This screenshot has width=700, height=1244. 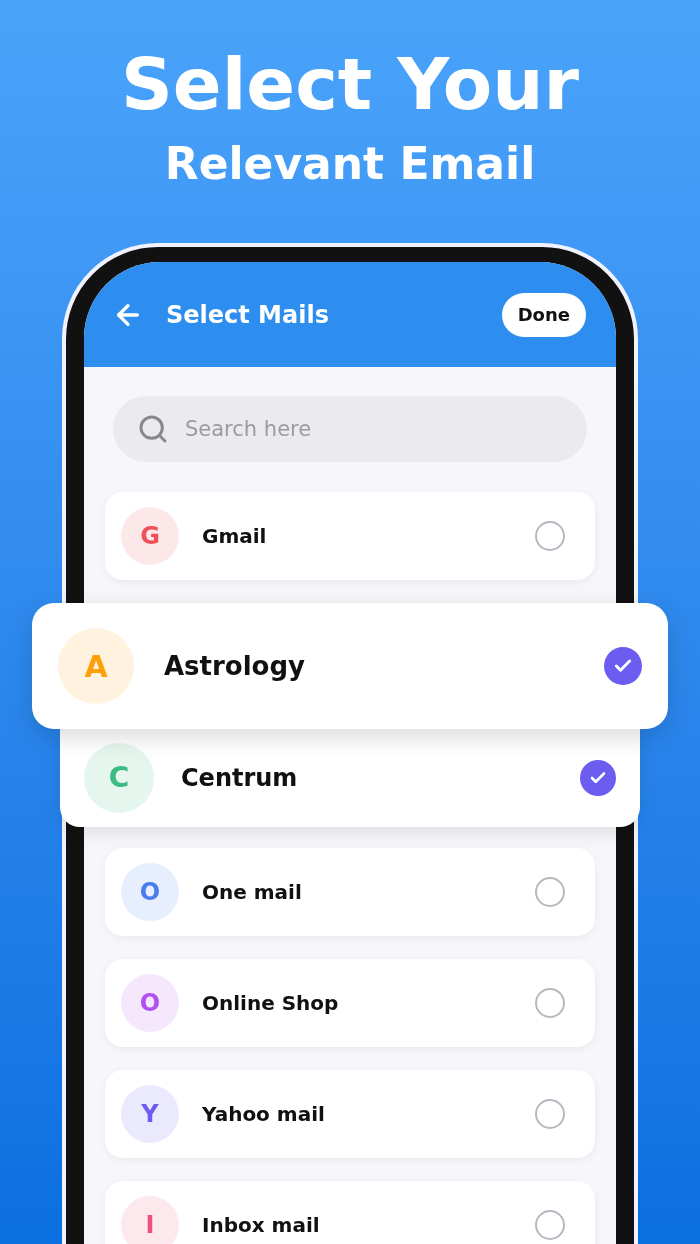 What do you see at coordinates (374, 429) in the screenshot?
I see `search-input: Search here` at bounding box center [374, 429].